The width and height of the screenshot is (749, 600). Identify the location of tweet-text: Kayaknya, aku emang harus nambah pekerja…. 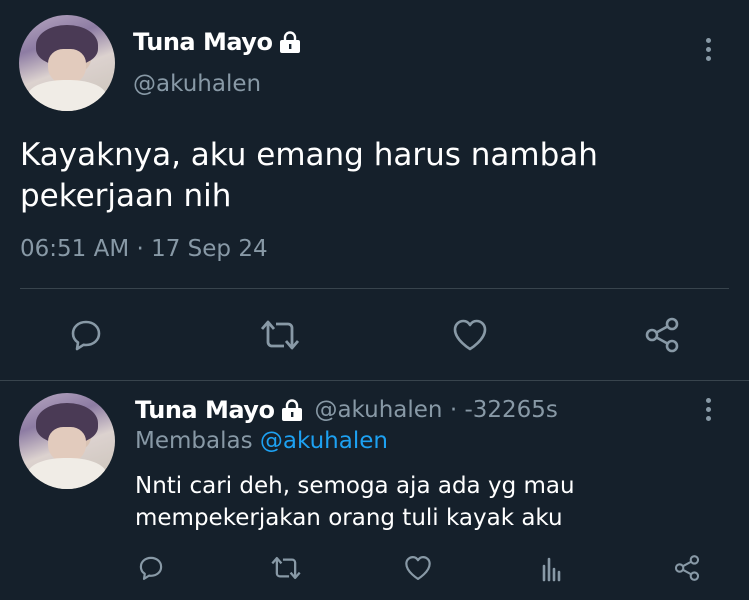
(309, 175).